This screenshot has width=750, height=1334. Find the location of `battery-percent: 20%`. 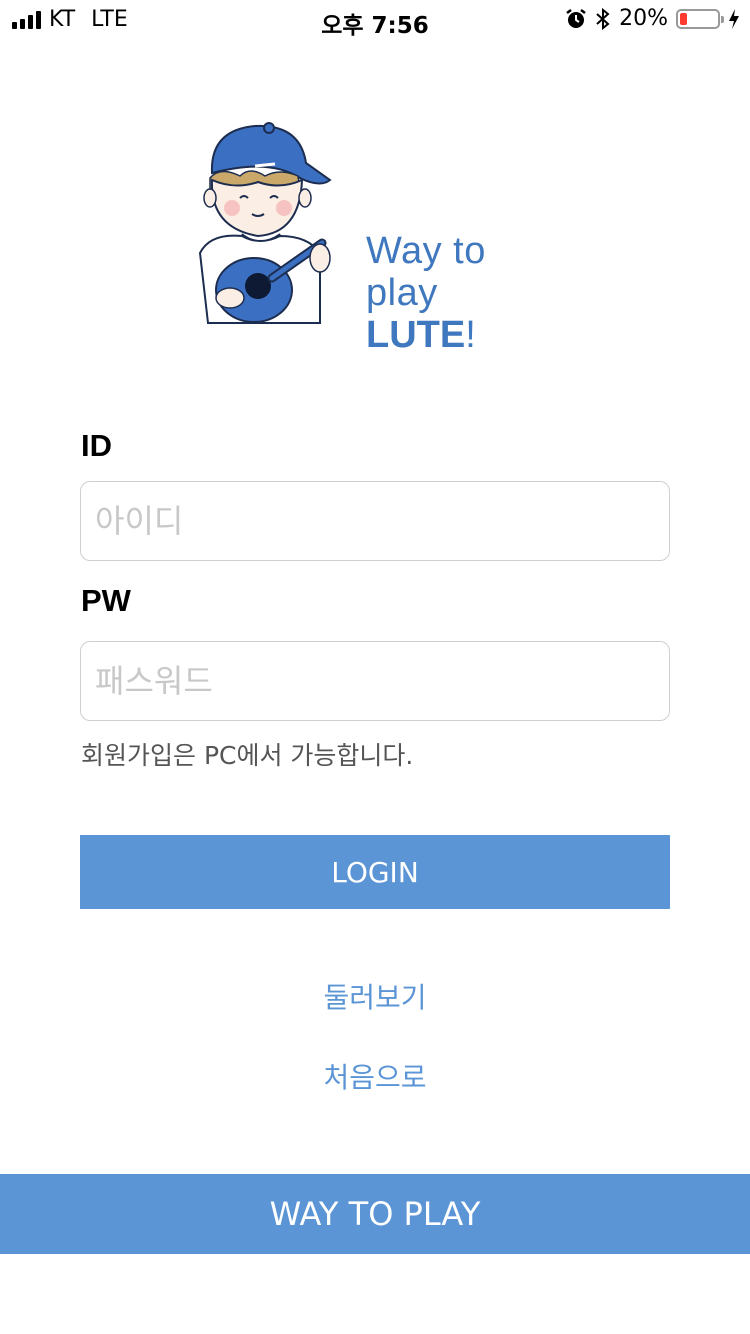

battery-percent: 20% is located at coordinates (643, 18).